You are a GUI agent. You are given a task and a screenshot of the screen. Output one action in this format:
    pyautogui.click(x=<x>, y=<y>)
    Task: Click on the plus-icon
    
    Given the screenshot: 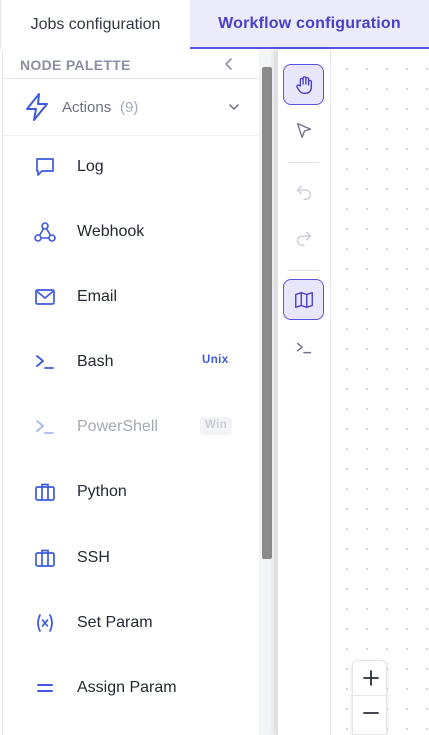 What is the action you would take?
    pyautogui.click(x=370, y=678)
    